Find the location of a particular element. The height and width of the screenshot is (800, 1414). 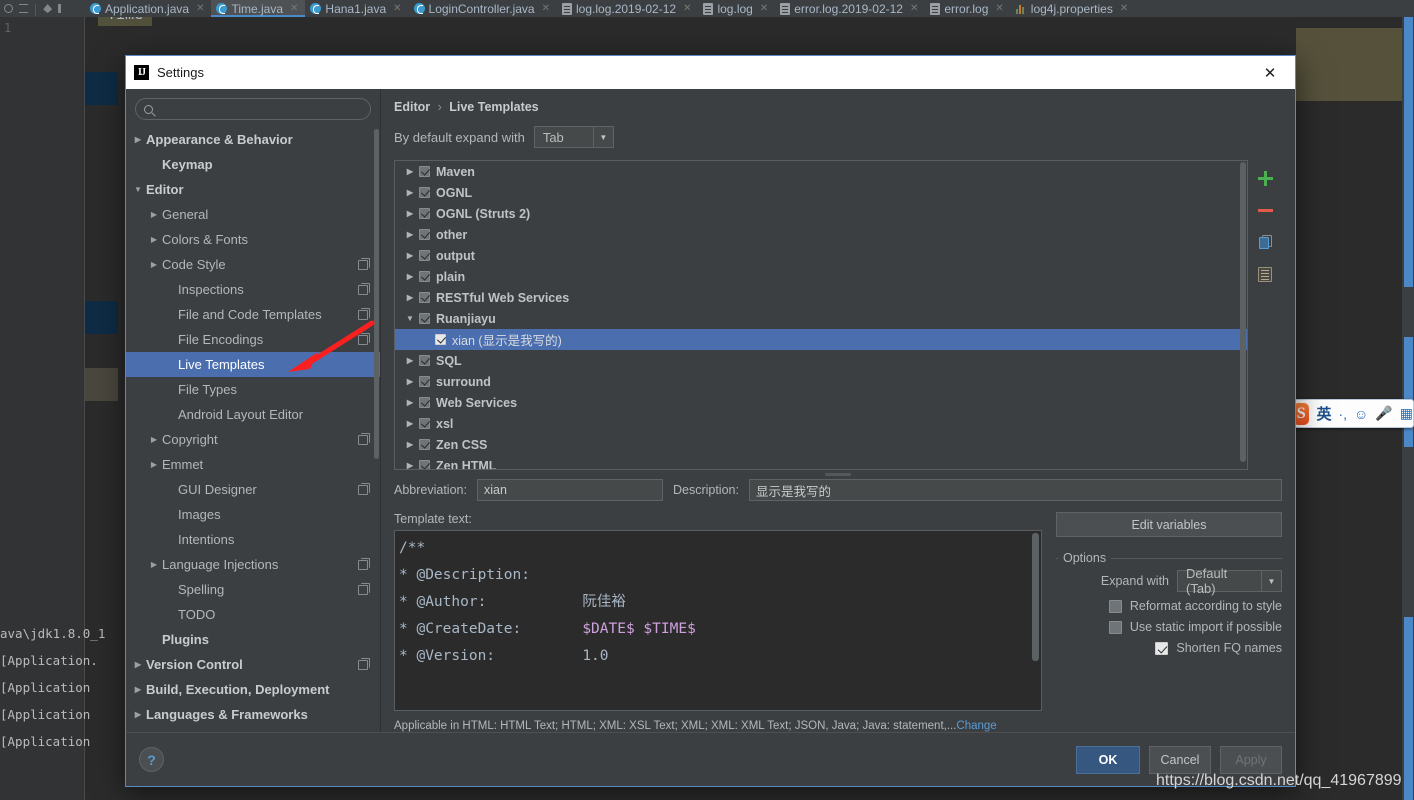

template-group-row: ▶ xsl is located at coordinates (821, 423).